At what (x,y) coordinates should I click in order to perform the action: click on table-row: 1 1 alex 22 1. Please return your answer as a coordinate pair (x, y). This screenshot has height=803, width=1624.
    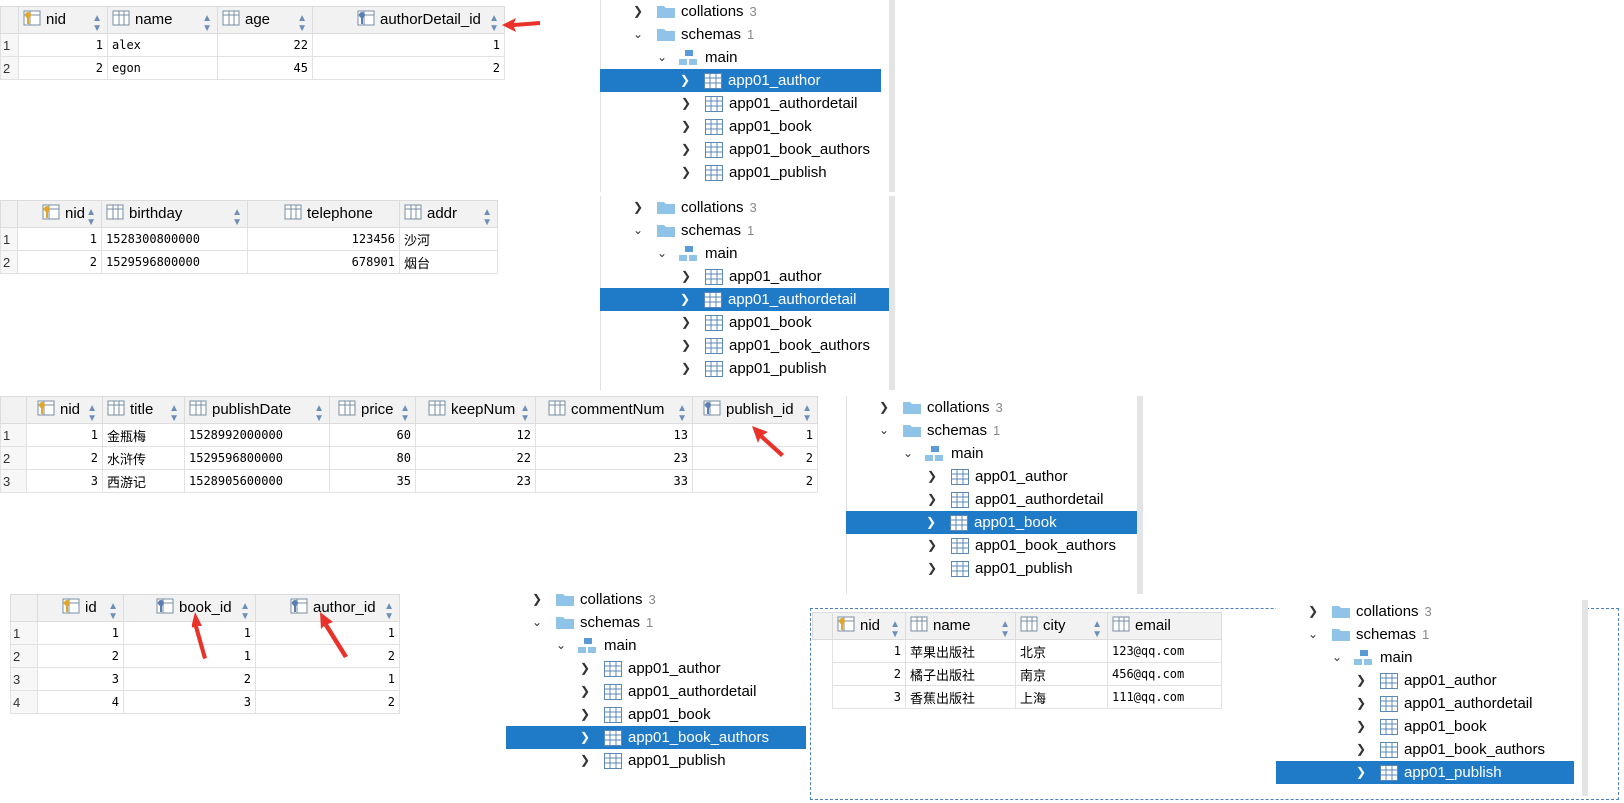
    Looking at the image, I should click on (252, 45).